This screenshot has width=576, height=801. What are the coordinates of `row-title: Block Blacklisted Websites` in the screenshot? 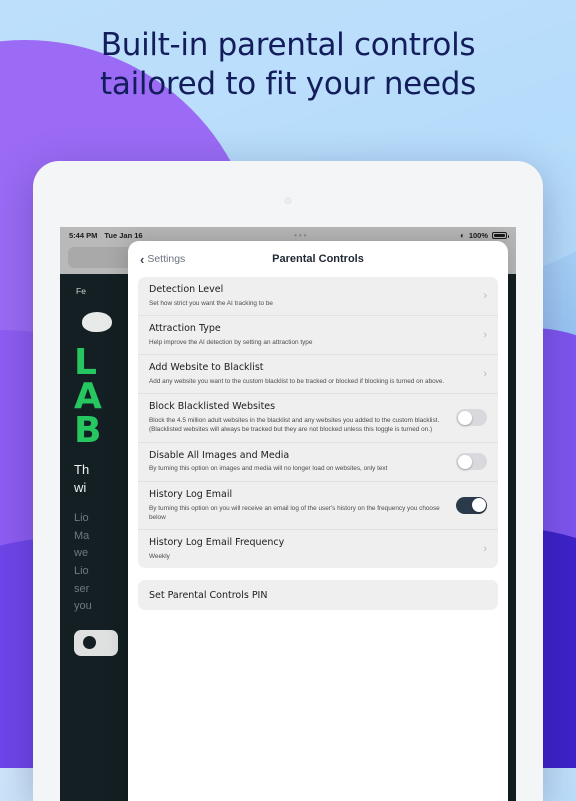 It's located at (212, 407).